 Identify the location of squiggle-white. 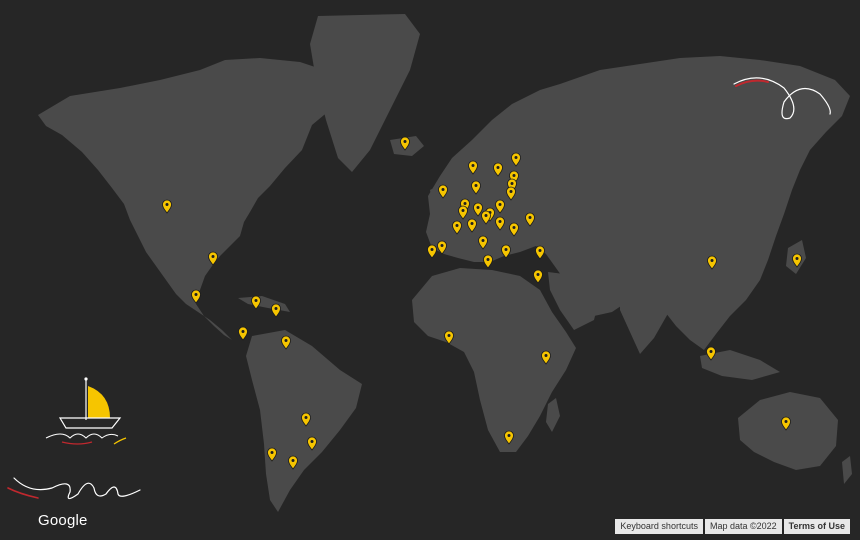
(77, 488).